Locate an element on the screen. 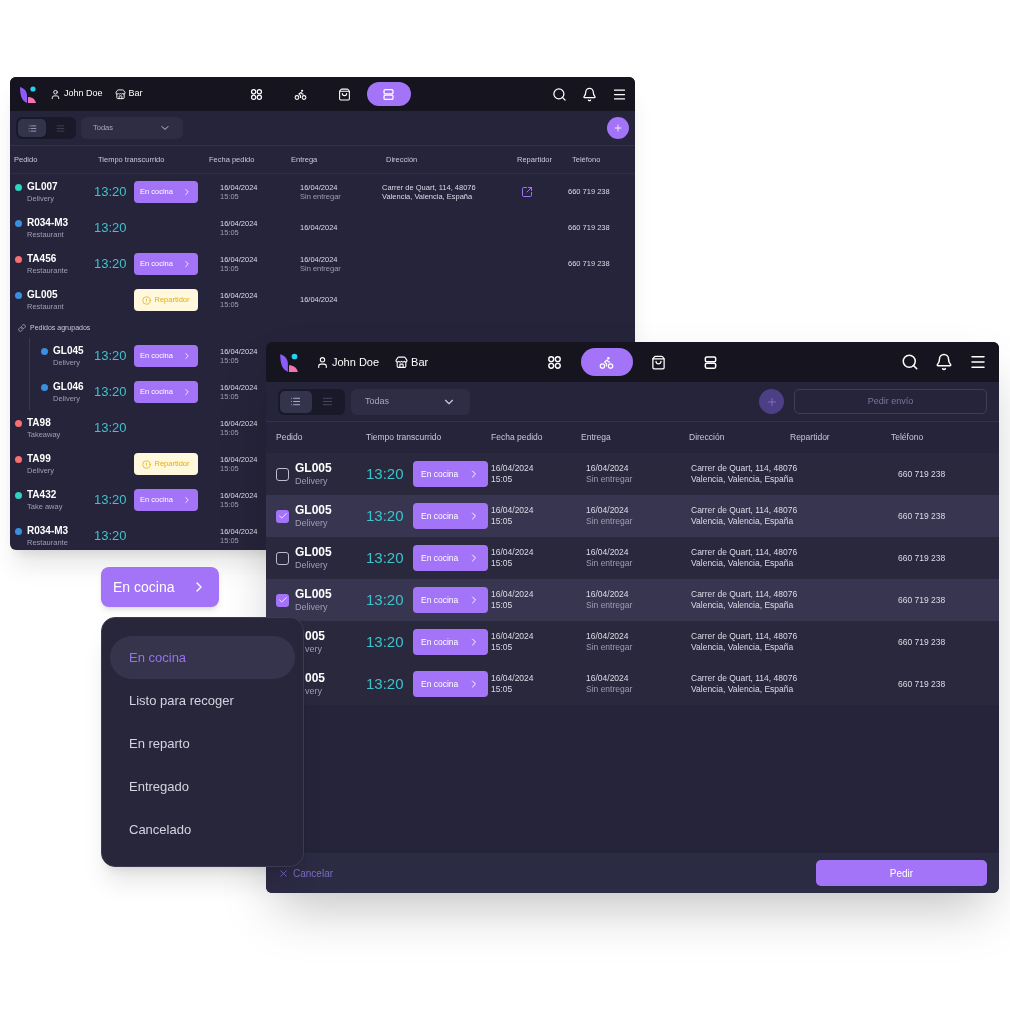  external-link-icon is located at coordinates (527, 192).